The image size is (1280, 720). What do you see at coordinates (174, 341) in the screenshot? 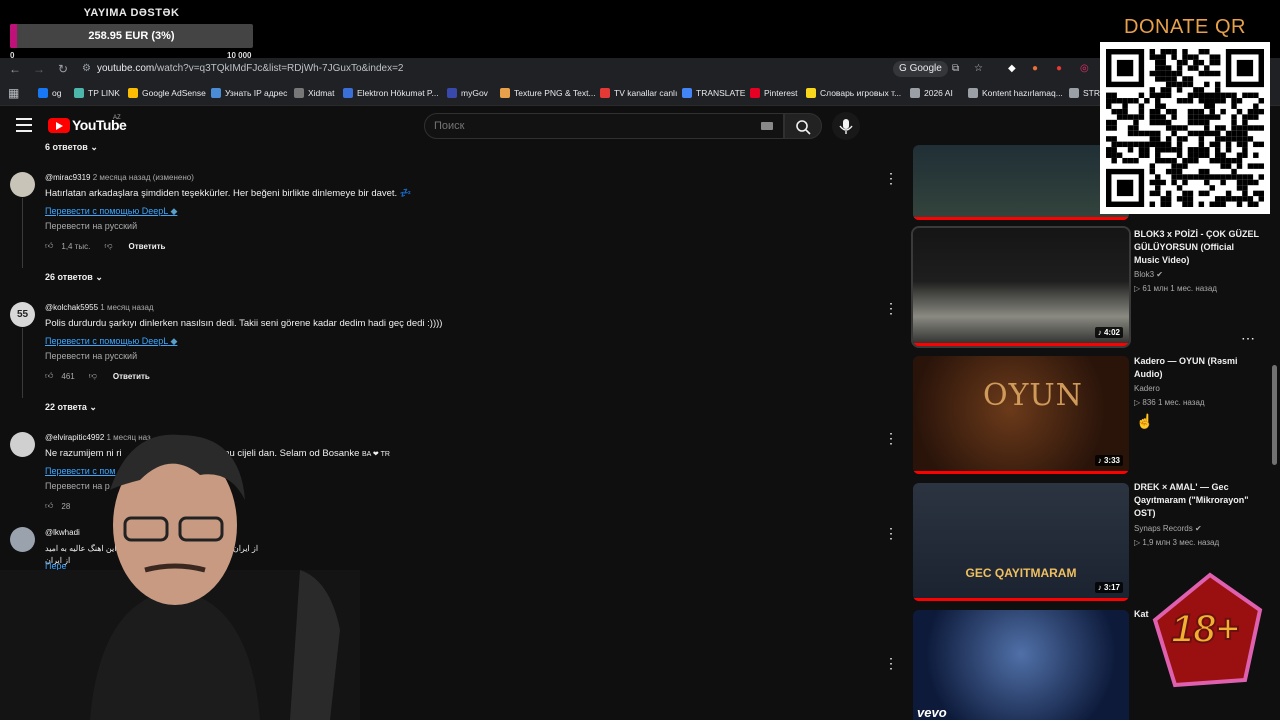
I see `deepl-icon: ◆` at bounding box center [174, 341].